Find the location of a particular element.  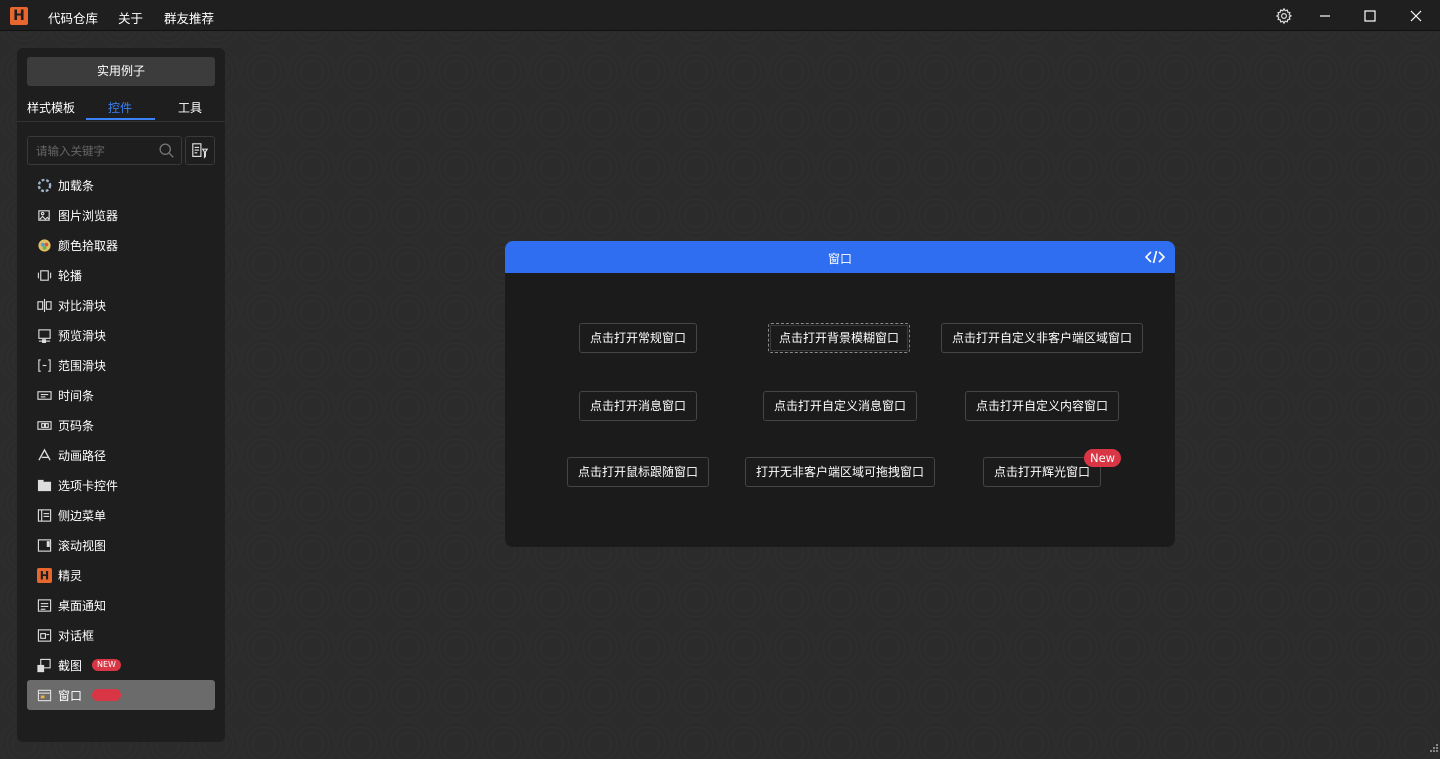

list-item-label: 精灵 is located at coordinates (70, 575).